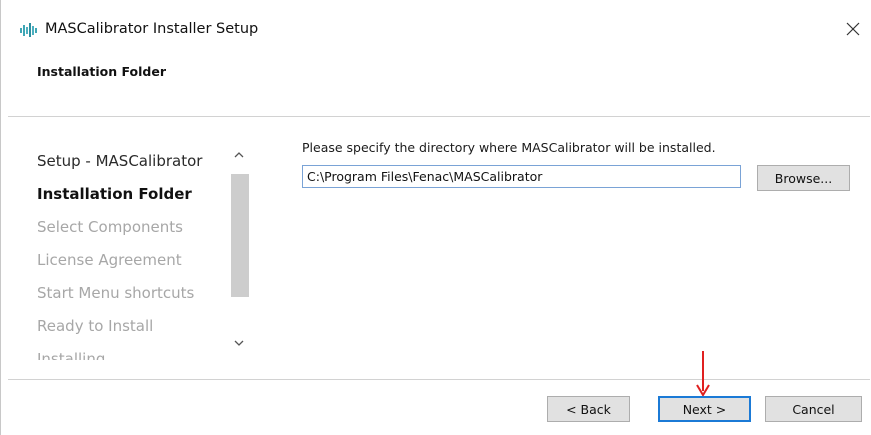 This screenshot has width=871, height=435. Describe the element at coordinates (239, 343) in the screenshot. I see `chevron-down-icon` at that location.